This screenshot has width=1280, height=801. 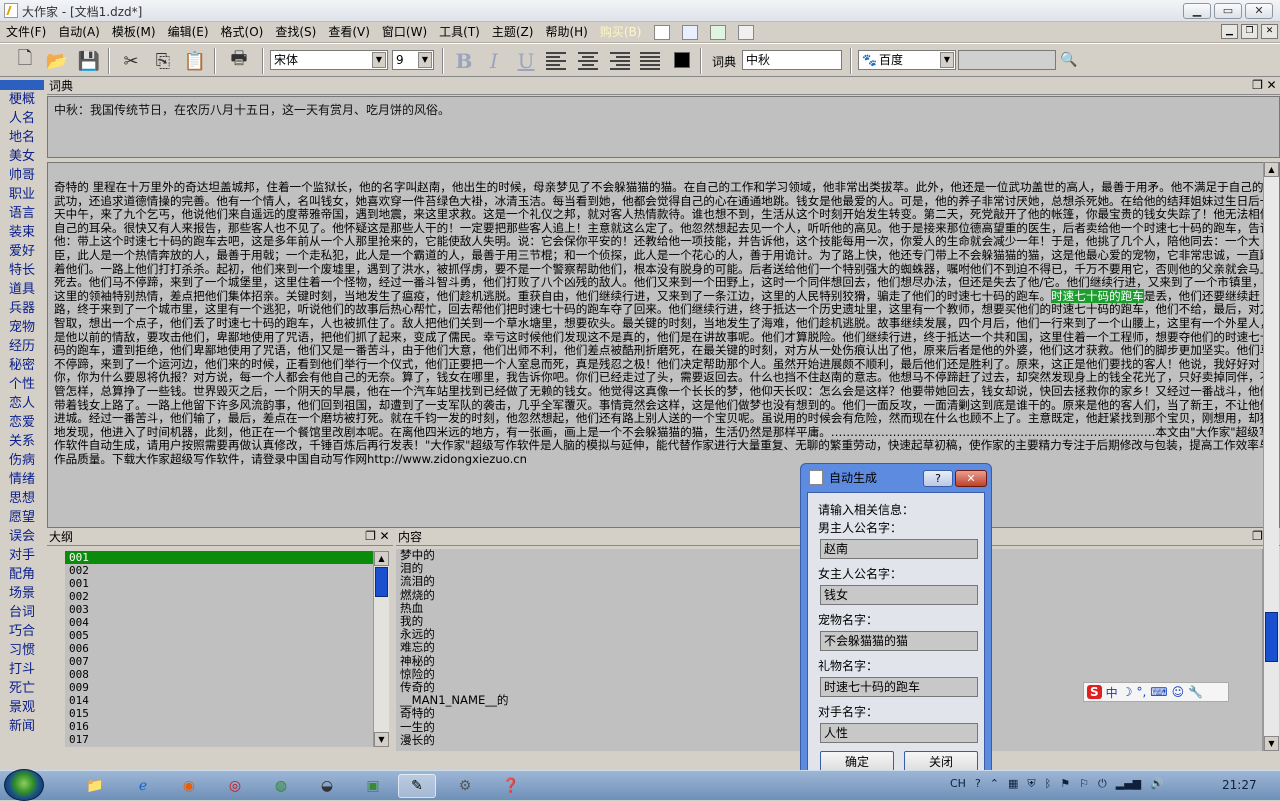 I want to click on pet-name-input: 不会躲猫猫的猫, so click(x=899, y=641).